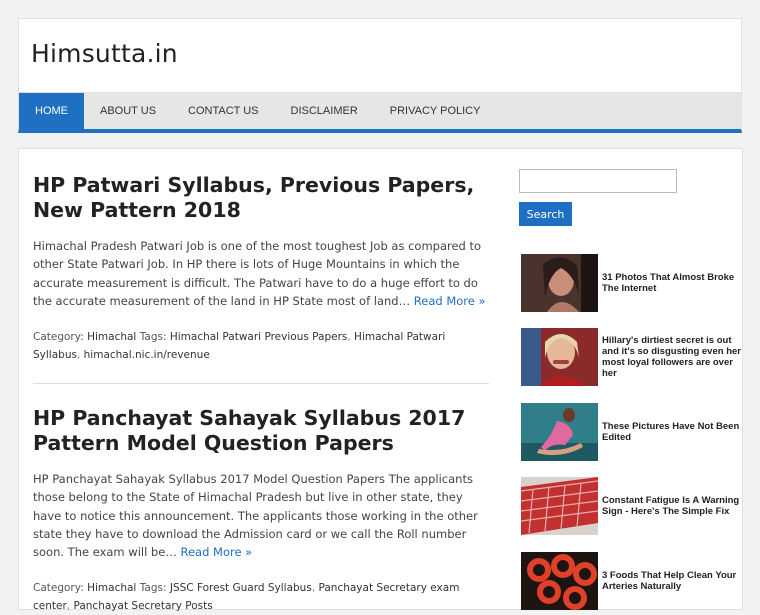 This screenshot has width=760, height=615. I want to click on tag-link: JSSC Forest Guard Syllabus, so click(241, 588).